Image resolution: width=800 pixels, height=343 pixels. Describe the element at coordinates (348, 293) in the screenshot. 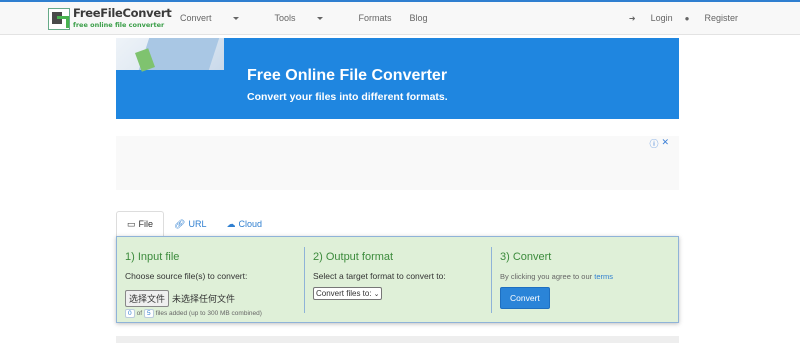

I see `output-format-select: Convert files to: ⌄` at that location.